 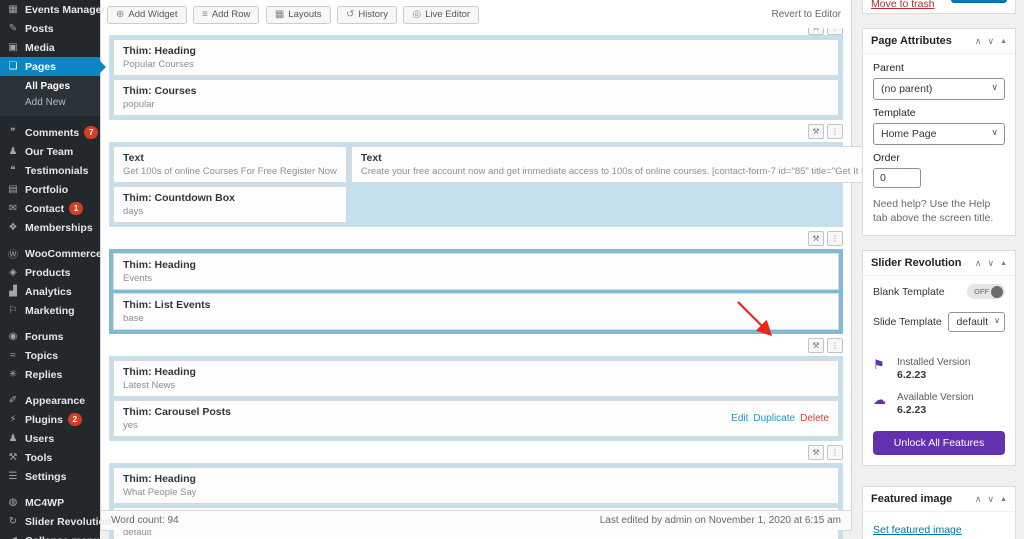 What do you see at coordinates (476, 31) in the screenshot?
I see `row-controls: ⚒ ⋮` at bounding box center [476, 31].